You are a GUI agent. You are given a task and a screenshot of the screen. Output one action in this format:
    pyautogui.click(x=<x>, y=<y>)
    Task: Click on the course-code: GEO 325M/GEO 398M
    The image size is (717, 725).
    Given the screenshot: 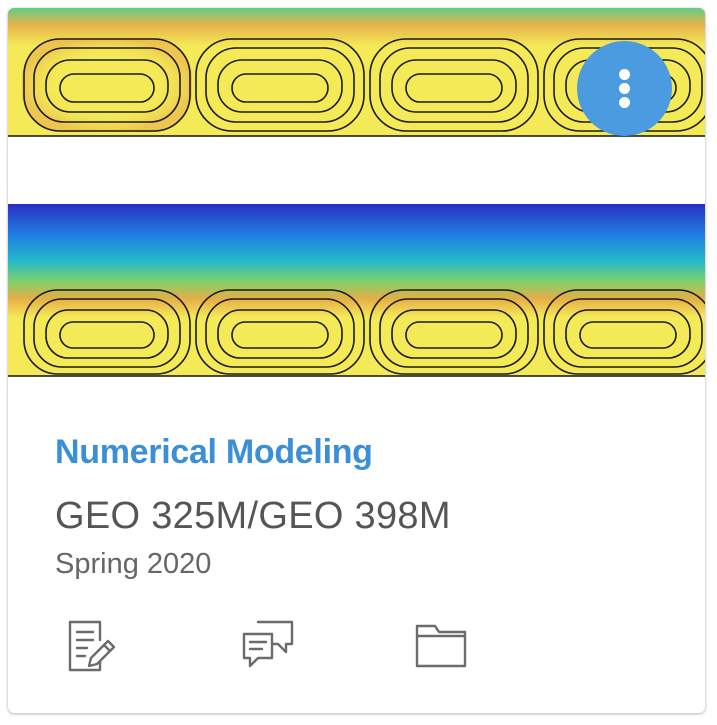 What is the action you would take?
    pyautogui.click(x=253, y=516)
    